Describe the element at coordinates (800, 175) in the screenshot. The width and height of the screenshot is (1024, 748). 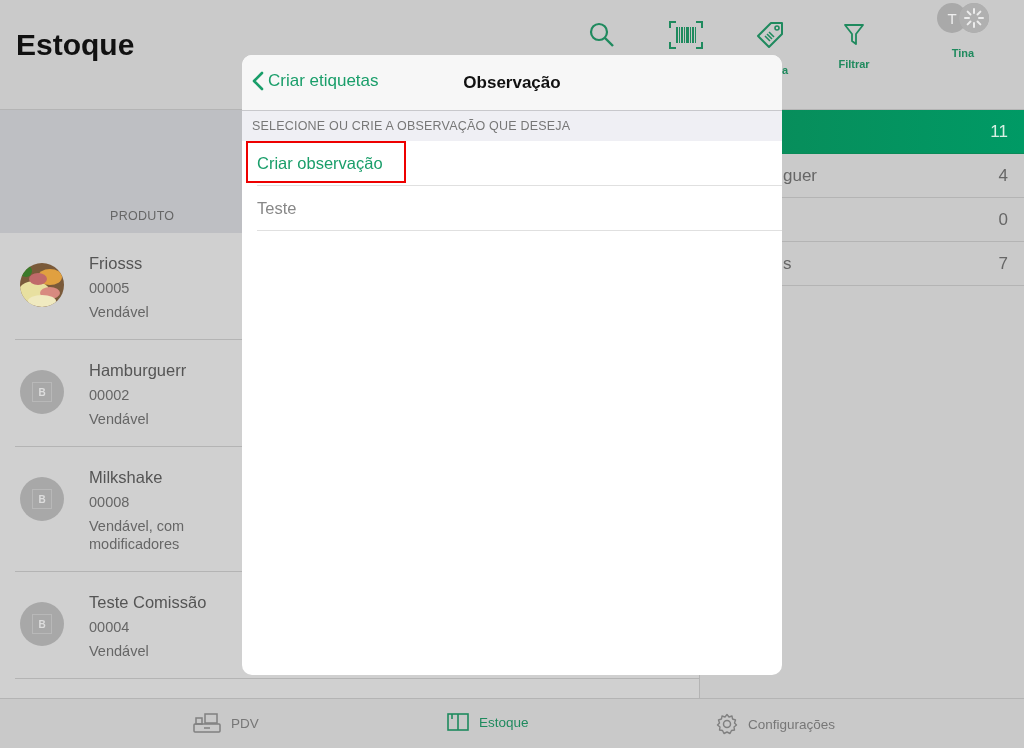
I see `category-name: guer` at that location.